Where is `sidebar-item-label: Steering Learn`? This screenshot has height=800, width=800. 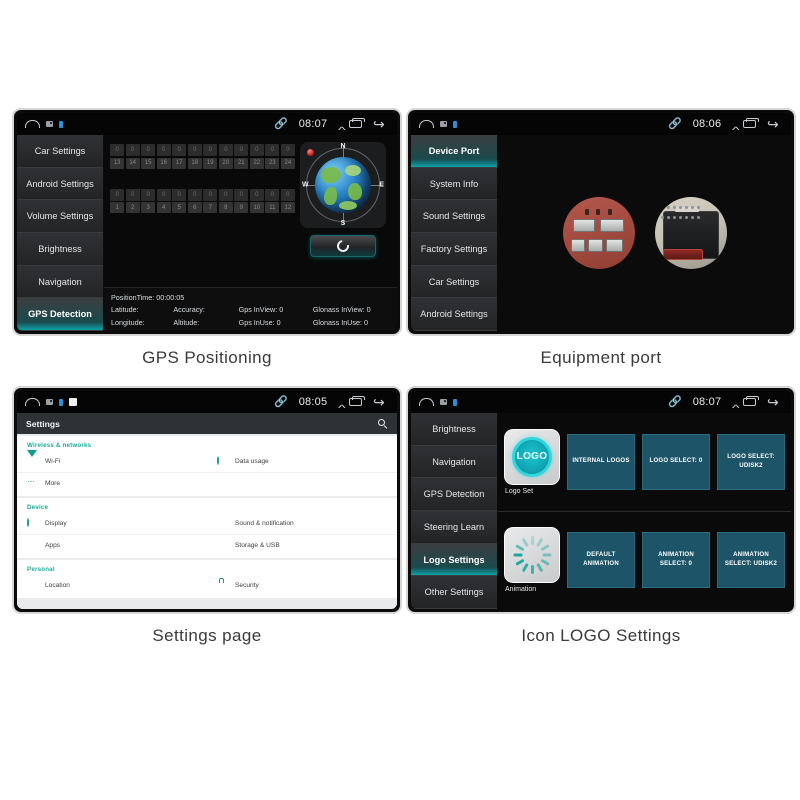
sidebar-item-label: Steering Learn is located at coordinates (454, 526).